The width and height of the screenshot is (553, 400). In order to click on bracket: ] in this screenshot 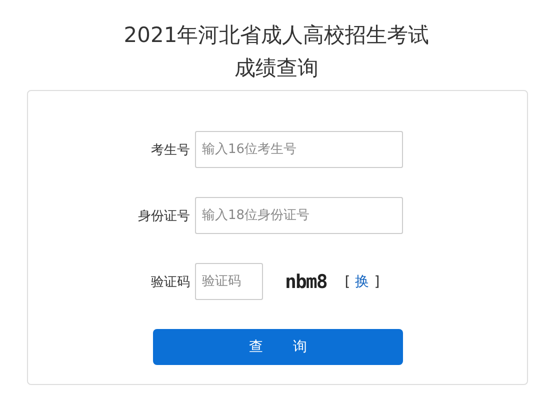, I will do `click(377, 282)`.